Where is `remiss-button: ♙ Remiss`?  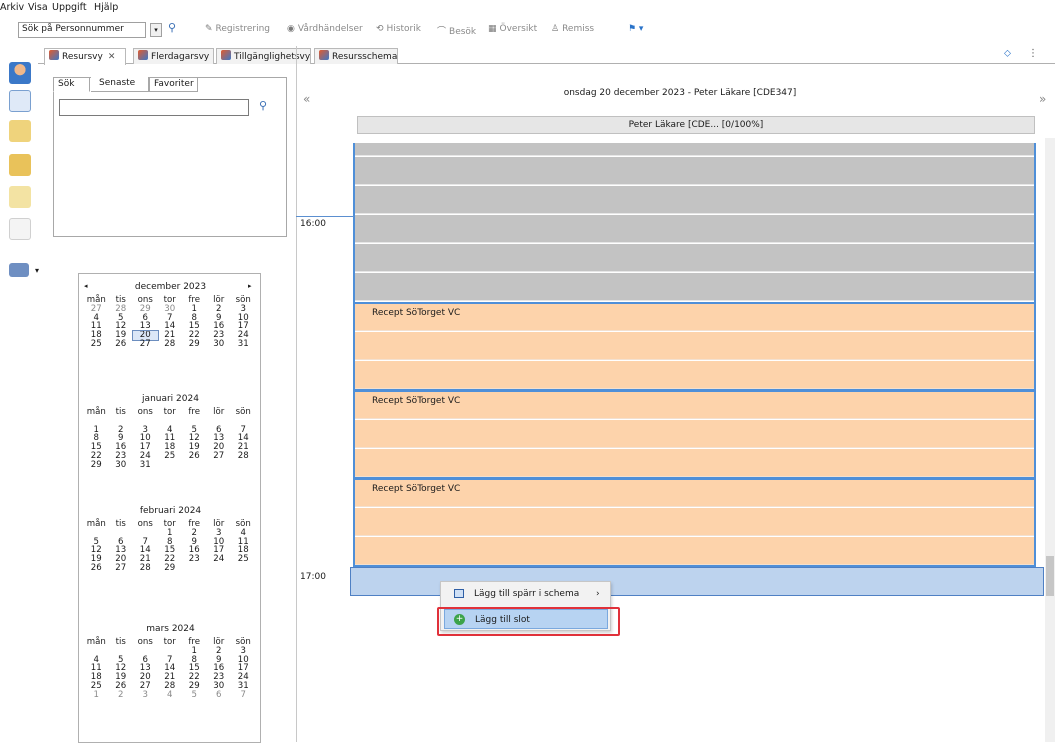 remiss-button: ♙ Remiss is located at coordinates (572, 29).